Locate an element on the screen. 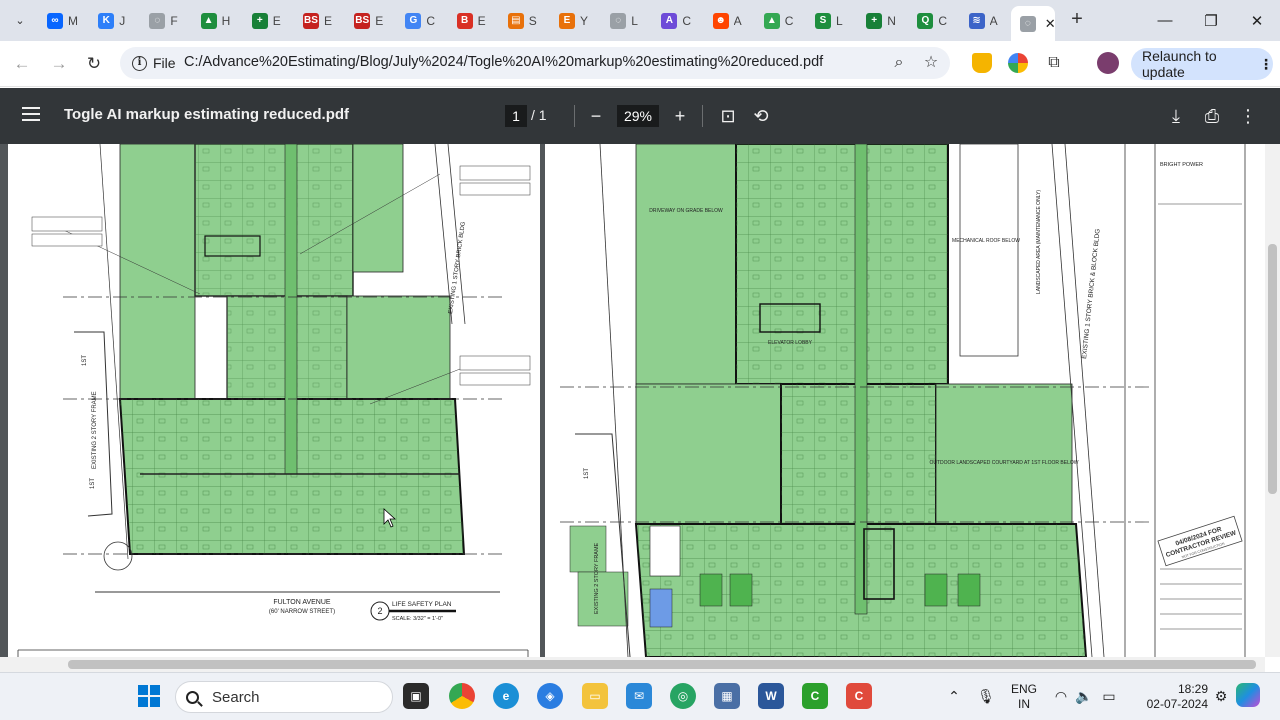  browser-tab: QC is located at coordinates (933, 20).